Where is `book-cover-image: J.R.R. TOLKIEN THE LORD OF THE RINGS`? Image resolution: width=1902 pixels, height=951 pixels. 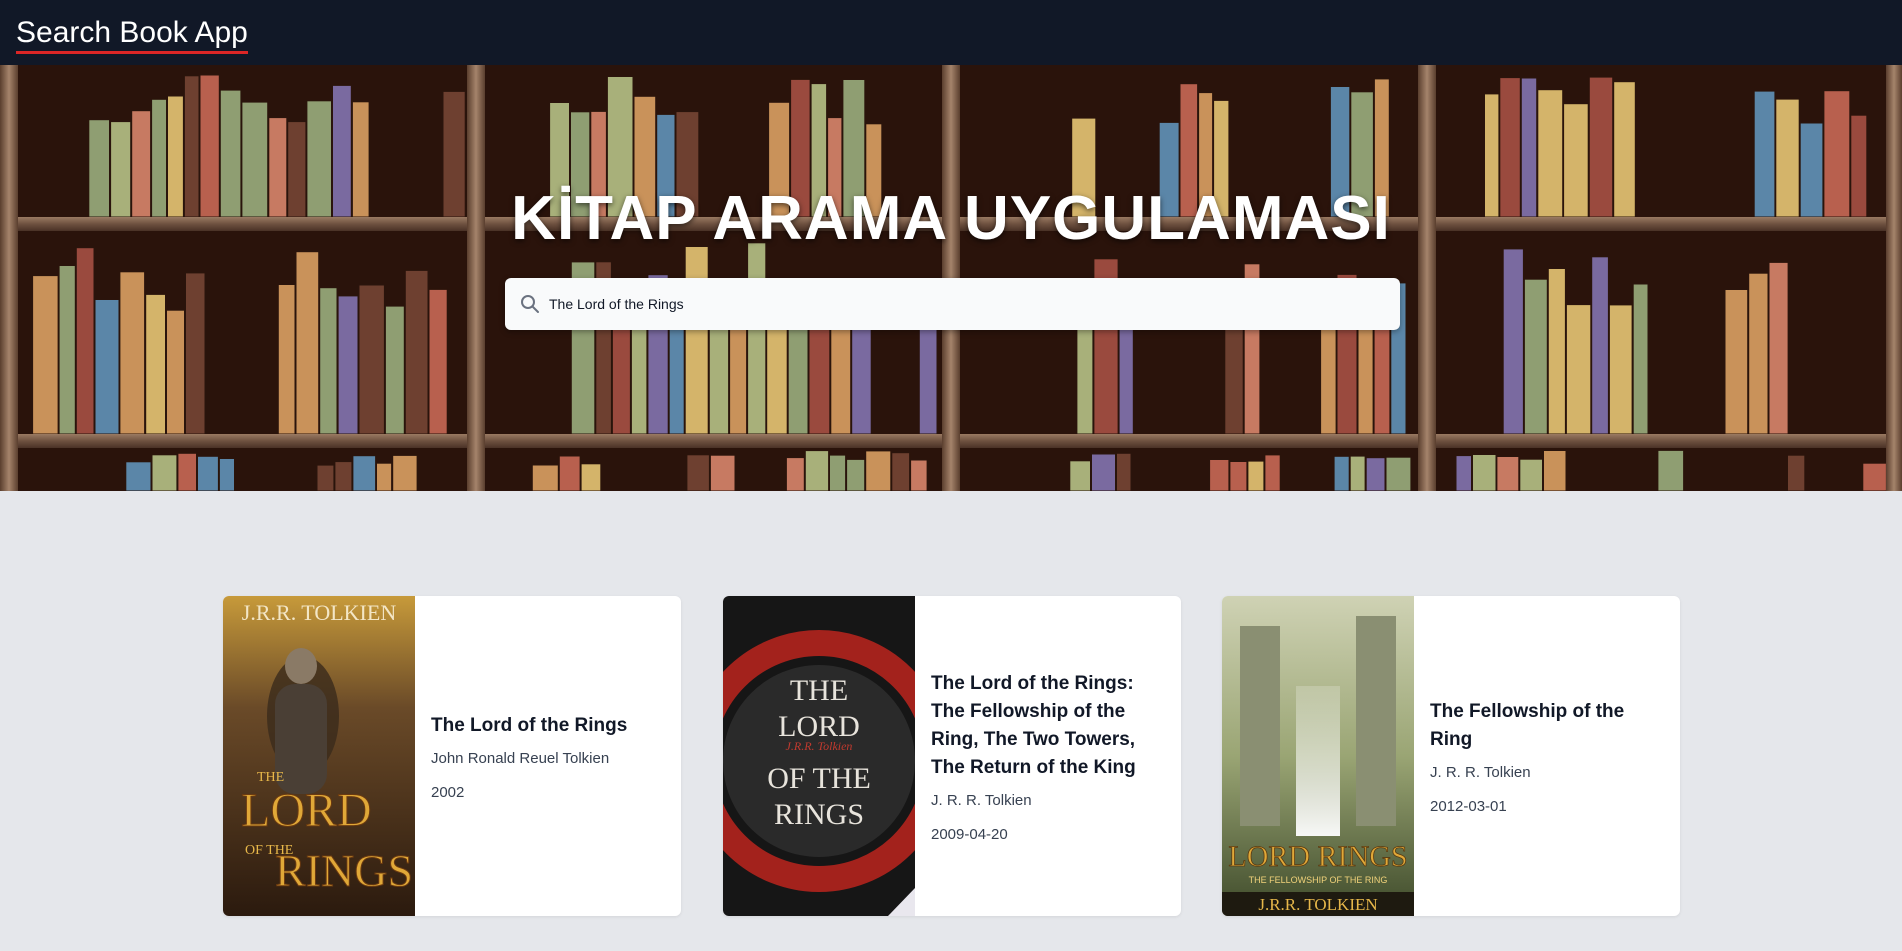 book-cover-image: J.R.R. TOLKIEN THE LORD OF THE RINGS is located at coordinates (319, 756).